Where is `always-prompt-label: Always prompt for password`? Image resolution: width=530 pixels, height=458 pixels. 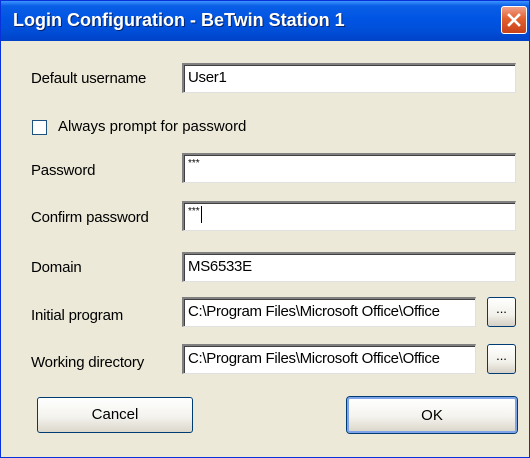 always-prompt-label: Always prompt for password is located at coordinates (152, 126).